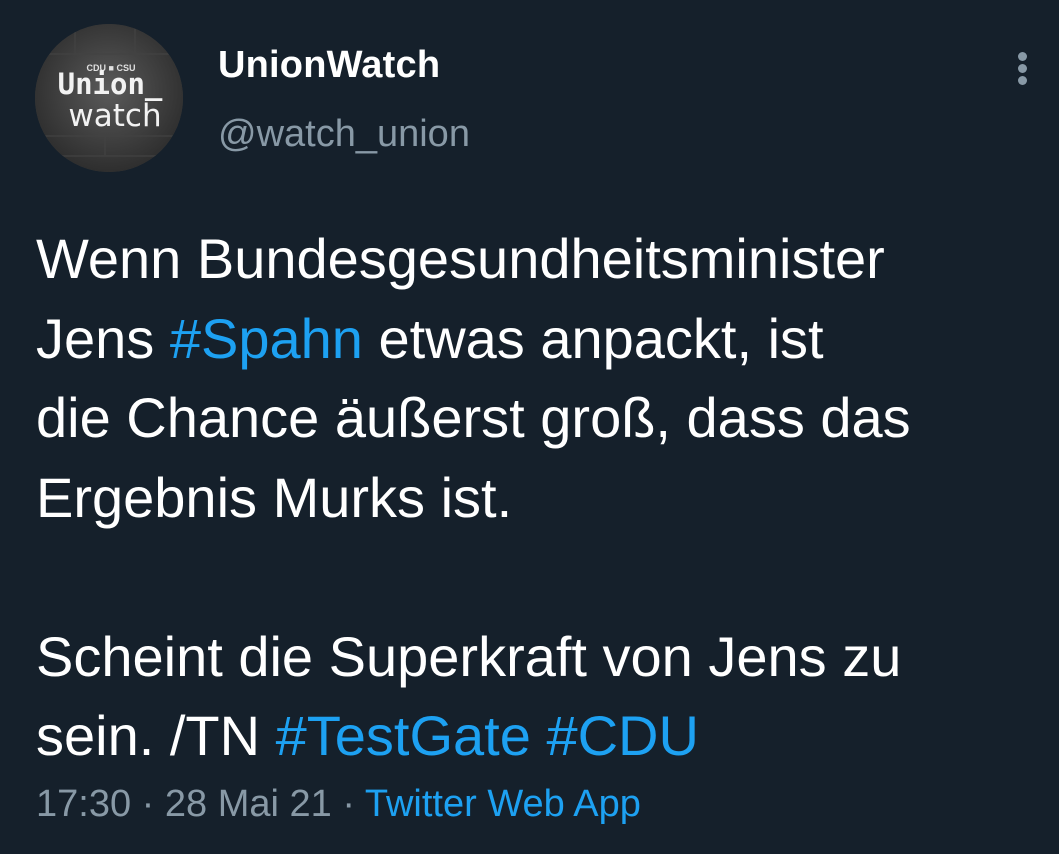  What do you see at coordinates (114, 116) in the screenshot?
I see `avatar-line2: watch` at bounding box center [114, 116].